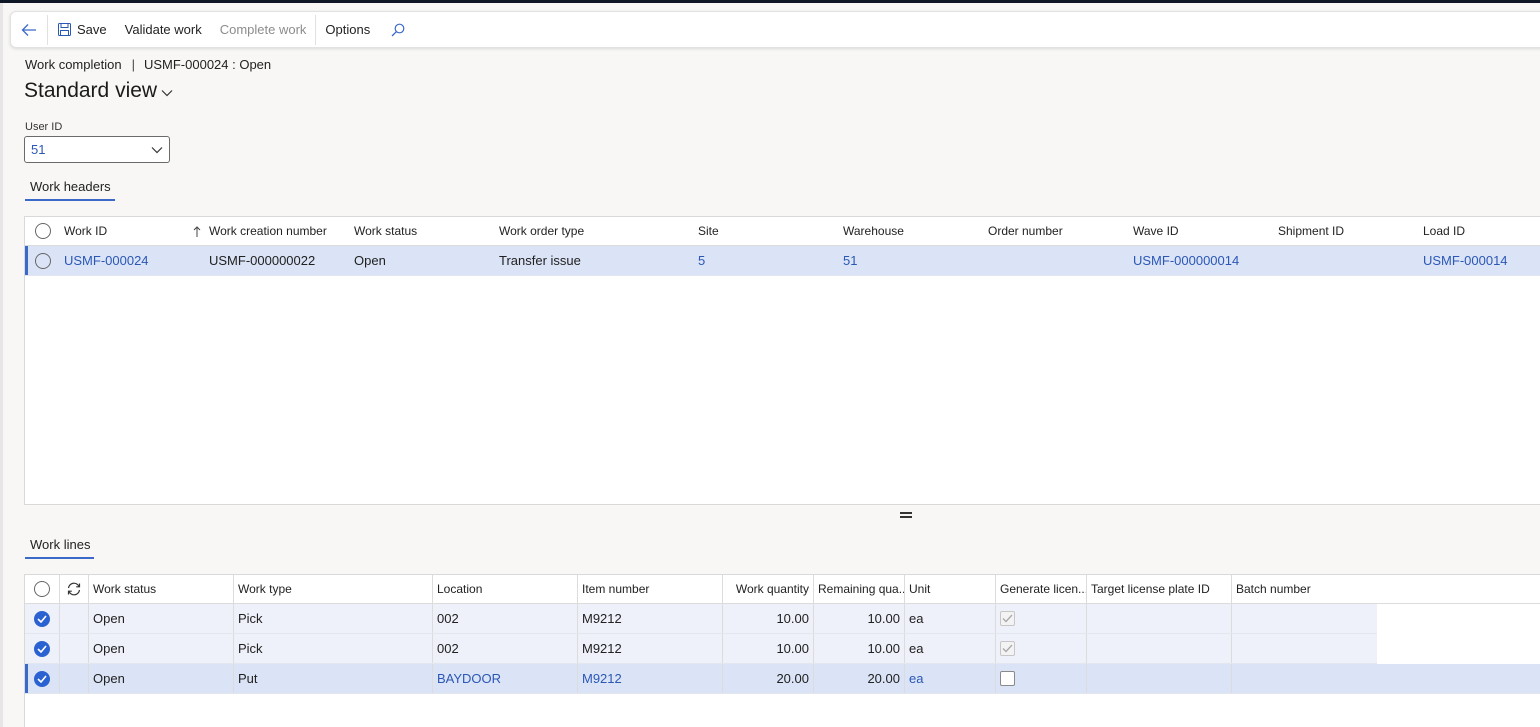  Describe the element at coordinates (766, 260) in the screenshot. I see `site-link: 5` at that location.